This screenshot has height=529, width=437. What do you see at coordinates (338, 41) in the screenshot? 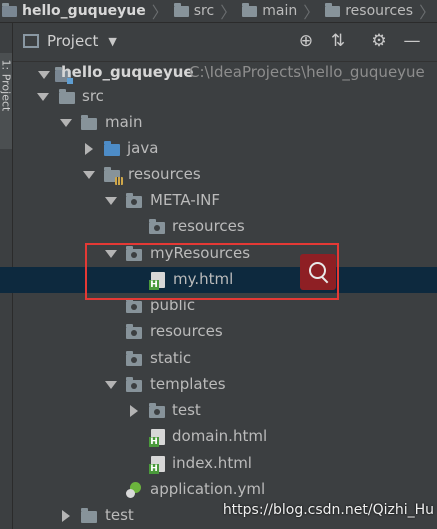
I see `collapse-icon: ⇅` at bounding box center [338, 41].